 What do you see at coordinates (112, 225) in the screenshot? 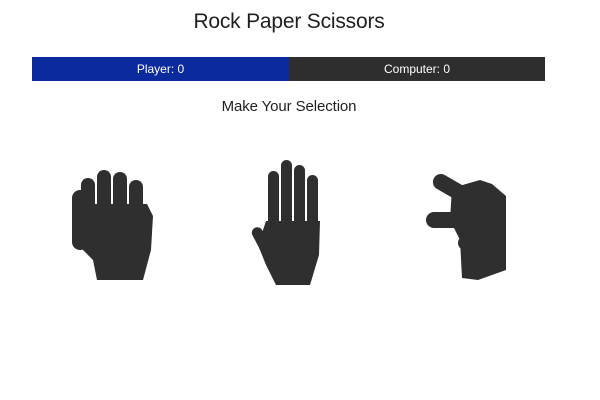
I see `fist-icon` at bounding box center [112, 225].